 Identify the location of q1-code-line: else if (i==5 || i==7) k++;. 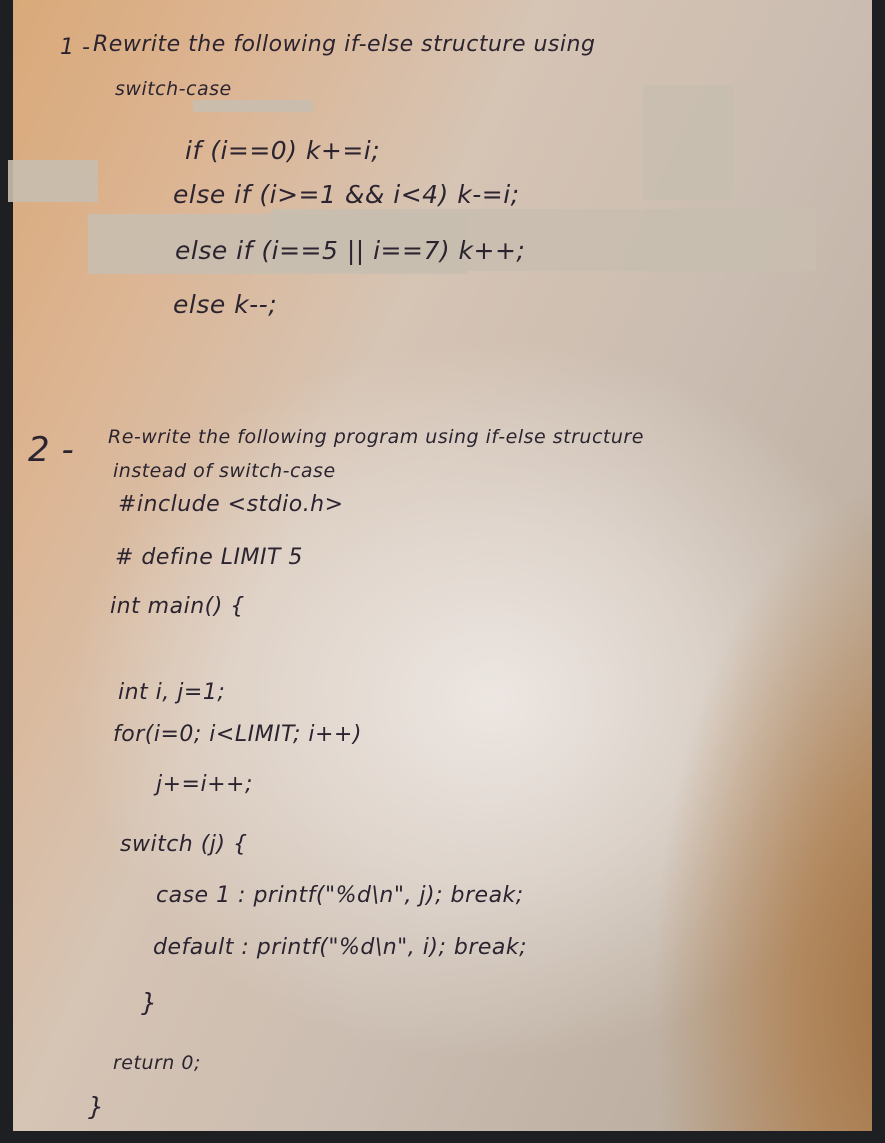
(350, 250).